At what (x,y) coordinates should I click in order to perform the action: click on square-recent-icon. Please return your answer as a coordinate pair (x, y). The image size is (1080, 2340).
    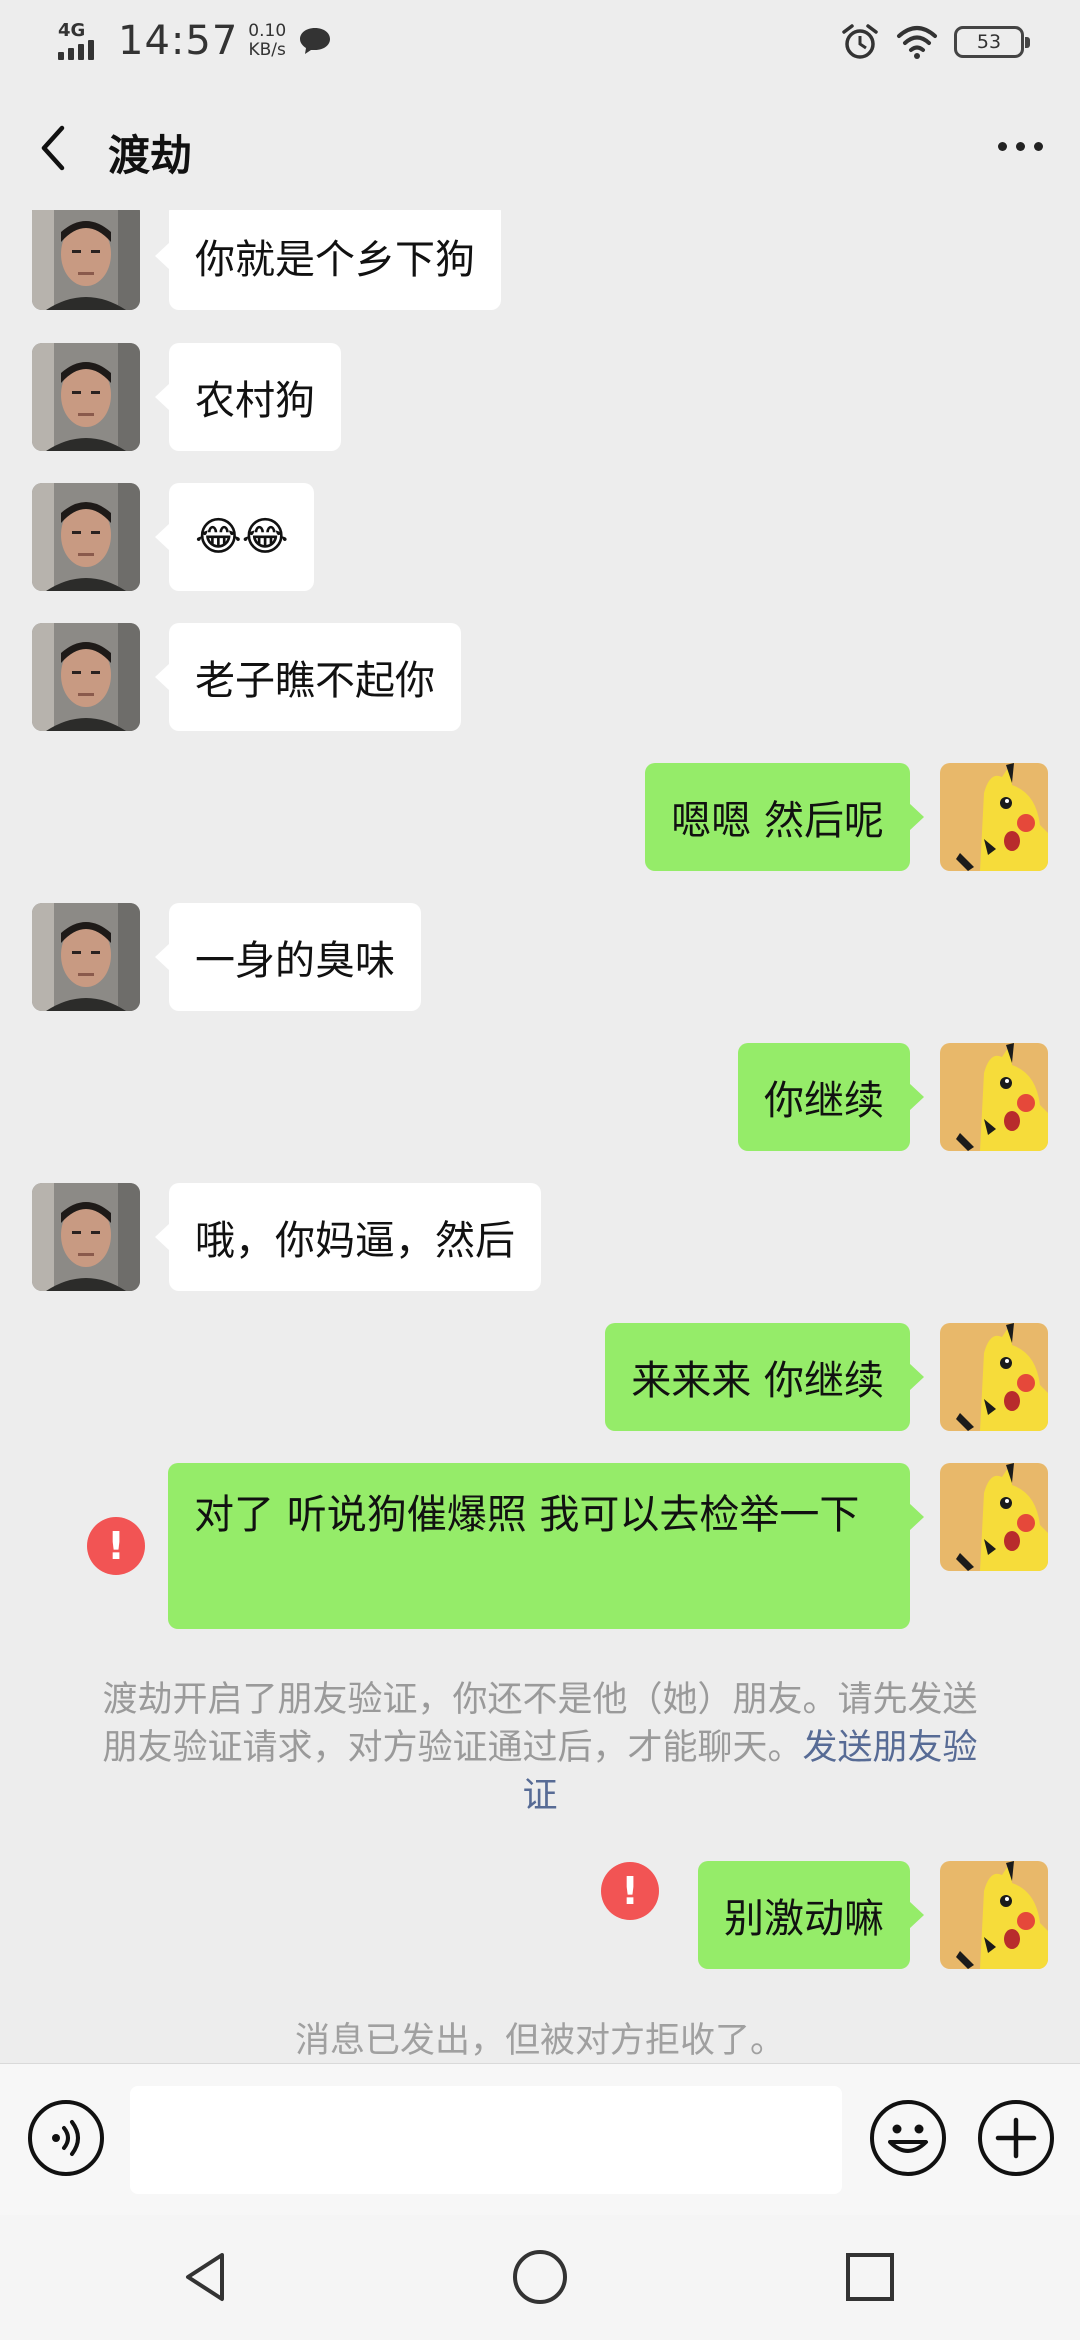
    Looking at the image, I should click on (870, 2277).